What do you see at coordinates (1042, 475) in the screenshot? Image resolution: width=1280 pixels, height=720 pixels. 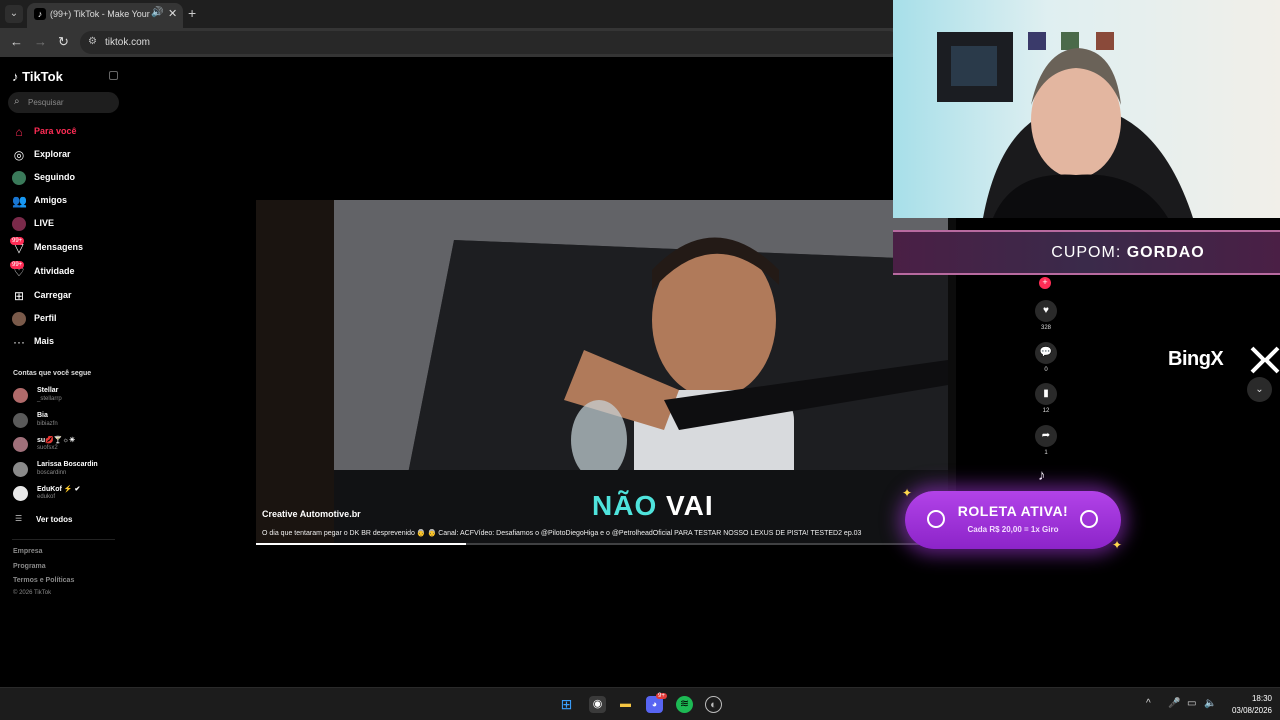 I see `tiktok-sound-icon: ♪` at bounding box center [1042, 475].